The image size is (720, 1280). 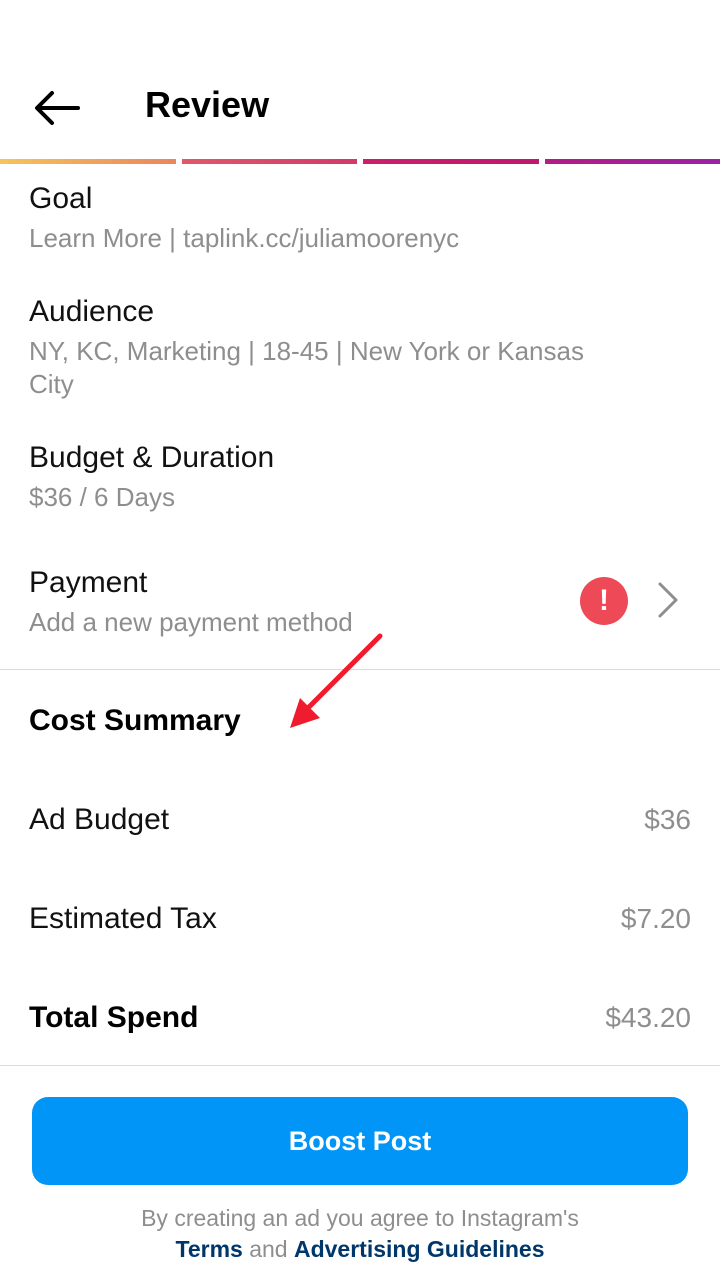 What do you see at coordinates (354, 477) in the screenshot?
I see `budget-section: Budget & Duration $36 / 6 Days` at bounding box center [354, 477].